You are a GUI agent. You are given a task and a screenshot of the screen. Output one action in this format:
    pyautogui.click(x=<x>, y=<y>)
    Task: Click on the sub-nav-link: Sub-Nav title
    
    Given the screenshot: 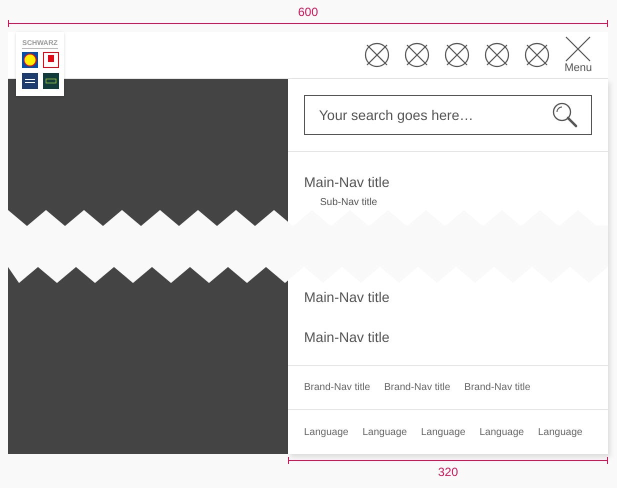 What is the action you would take?
    pyautogui.click(x=349, y=202)
    